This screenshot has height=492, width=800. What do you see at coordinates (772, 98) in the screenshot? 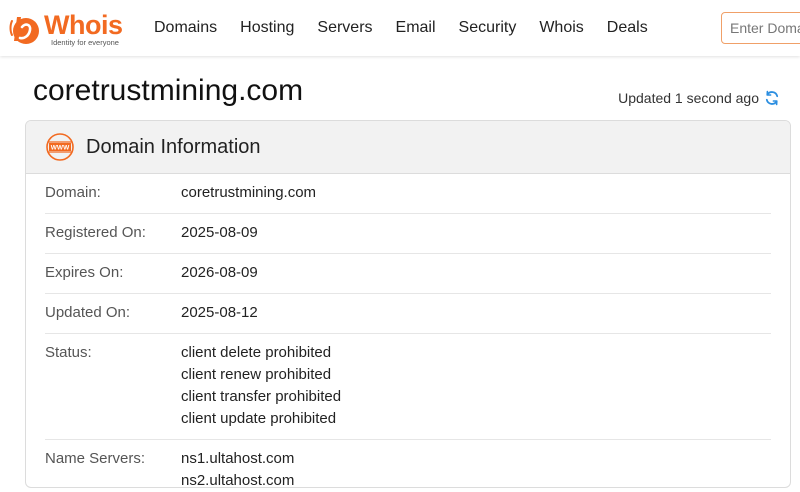
I see `refresh-icon` at bounding box center [772, 98].